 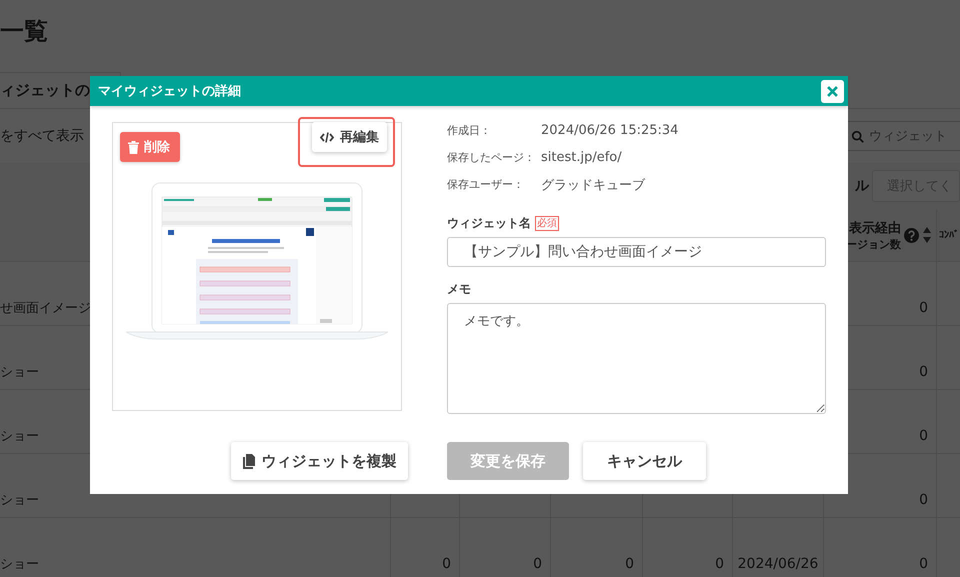 I want to click on column-header: 表示経由, so click(x=875, y=228).